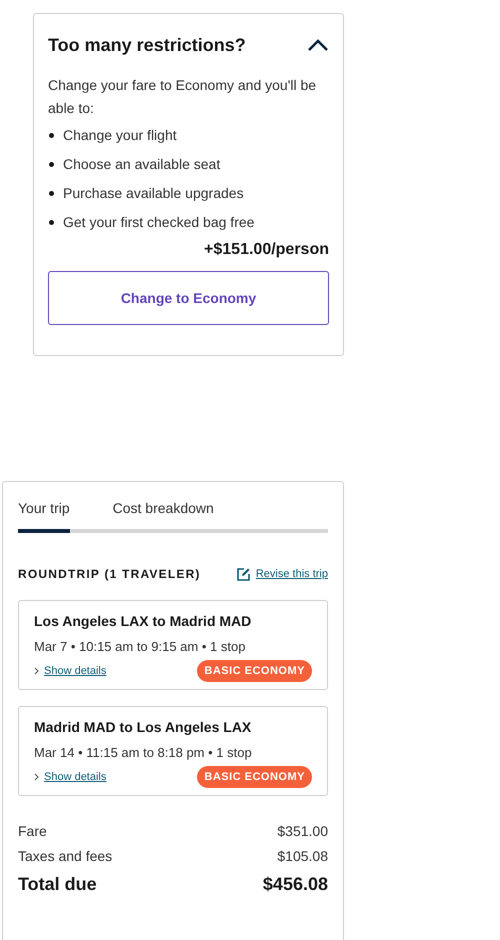 The width and height of the screenshot is (500, 940). What do you see at coordinates (141, 164) in the screenshot?
I see `benefit-text: Choose an available seat` at bounding box center [141, 164].